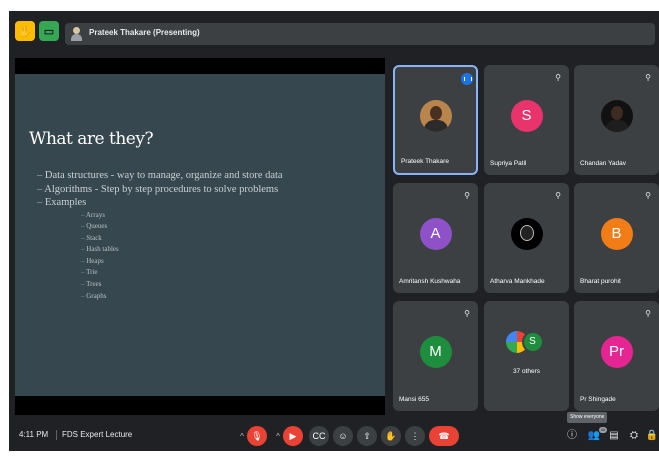 Image resolution: width=659 pixels, height=459 pixels. Describe the element at coordinates (600, 281) in the screenshot. I see `participant-name: Bharat purohit` at that location.